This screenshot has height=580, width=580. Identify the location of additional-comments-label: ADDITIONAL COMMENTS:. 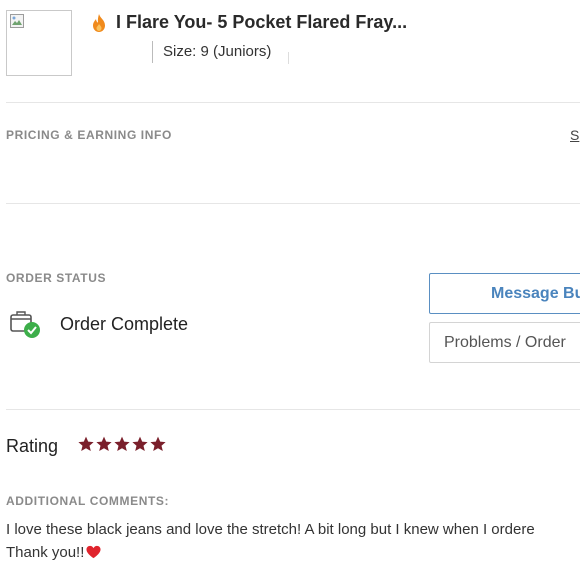
(88, 501).